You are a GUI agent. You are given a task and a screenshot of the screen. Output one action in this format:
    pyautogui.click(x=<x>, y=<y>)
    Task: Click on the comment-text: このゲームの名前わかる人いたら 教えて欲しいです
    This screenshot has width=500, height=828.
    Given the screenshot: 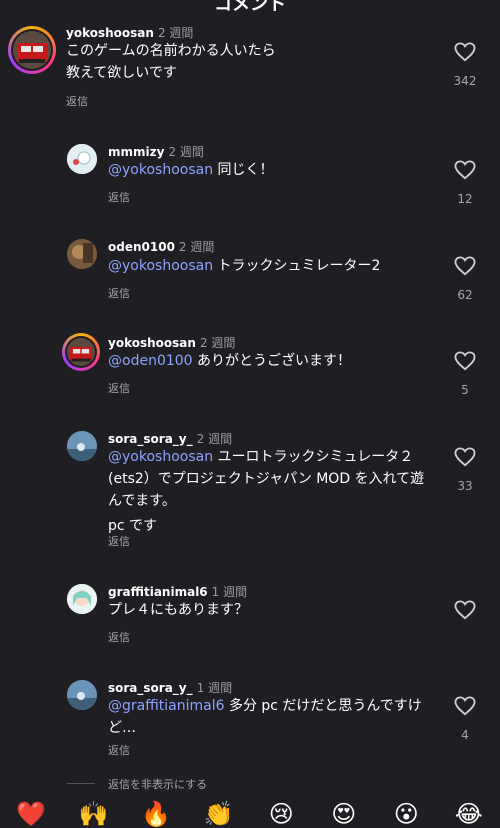 What is the action you would take?
    pyautogui.click(x=171, y=62)
    